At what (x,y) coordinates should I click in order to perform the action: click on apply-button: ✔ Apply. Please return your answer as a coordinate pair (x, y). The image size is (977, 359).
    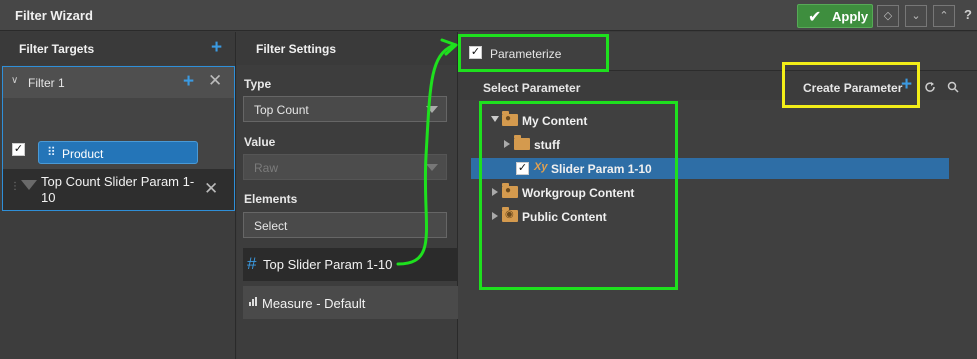
    Looking at the image, I should click on (835, 16).